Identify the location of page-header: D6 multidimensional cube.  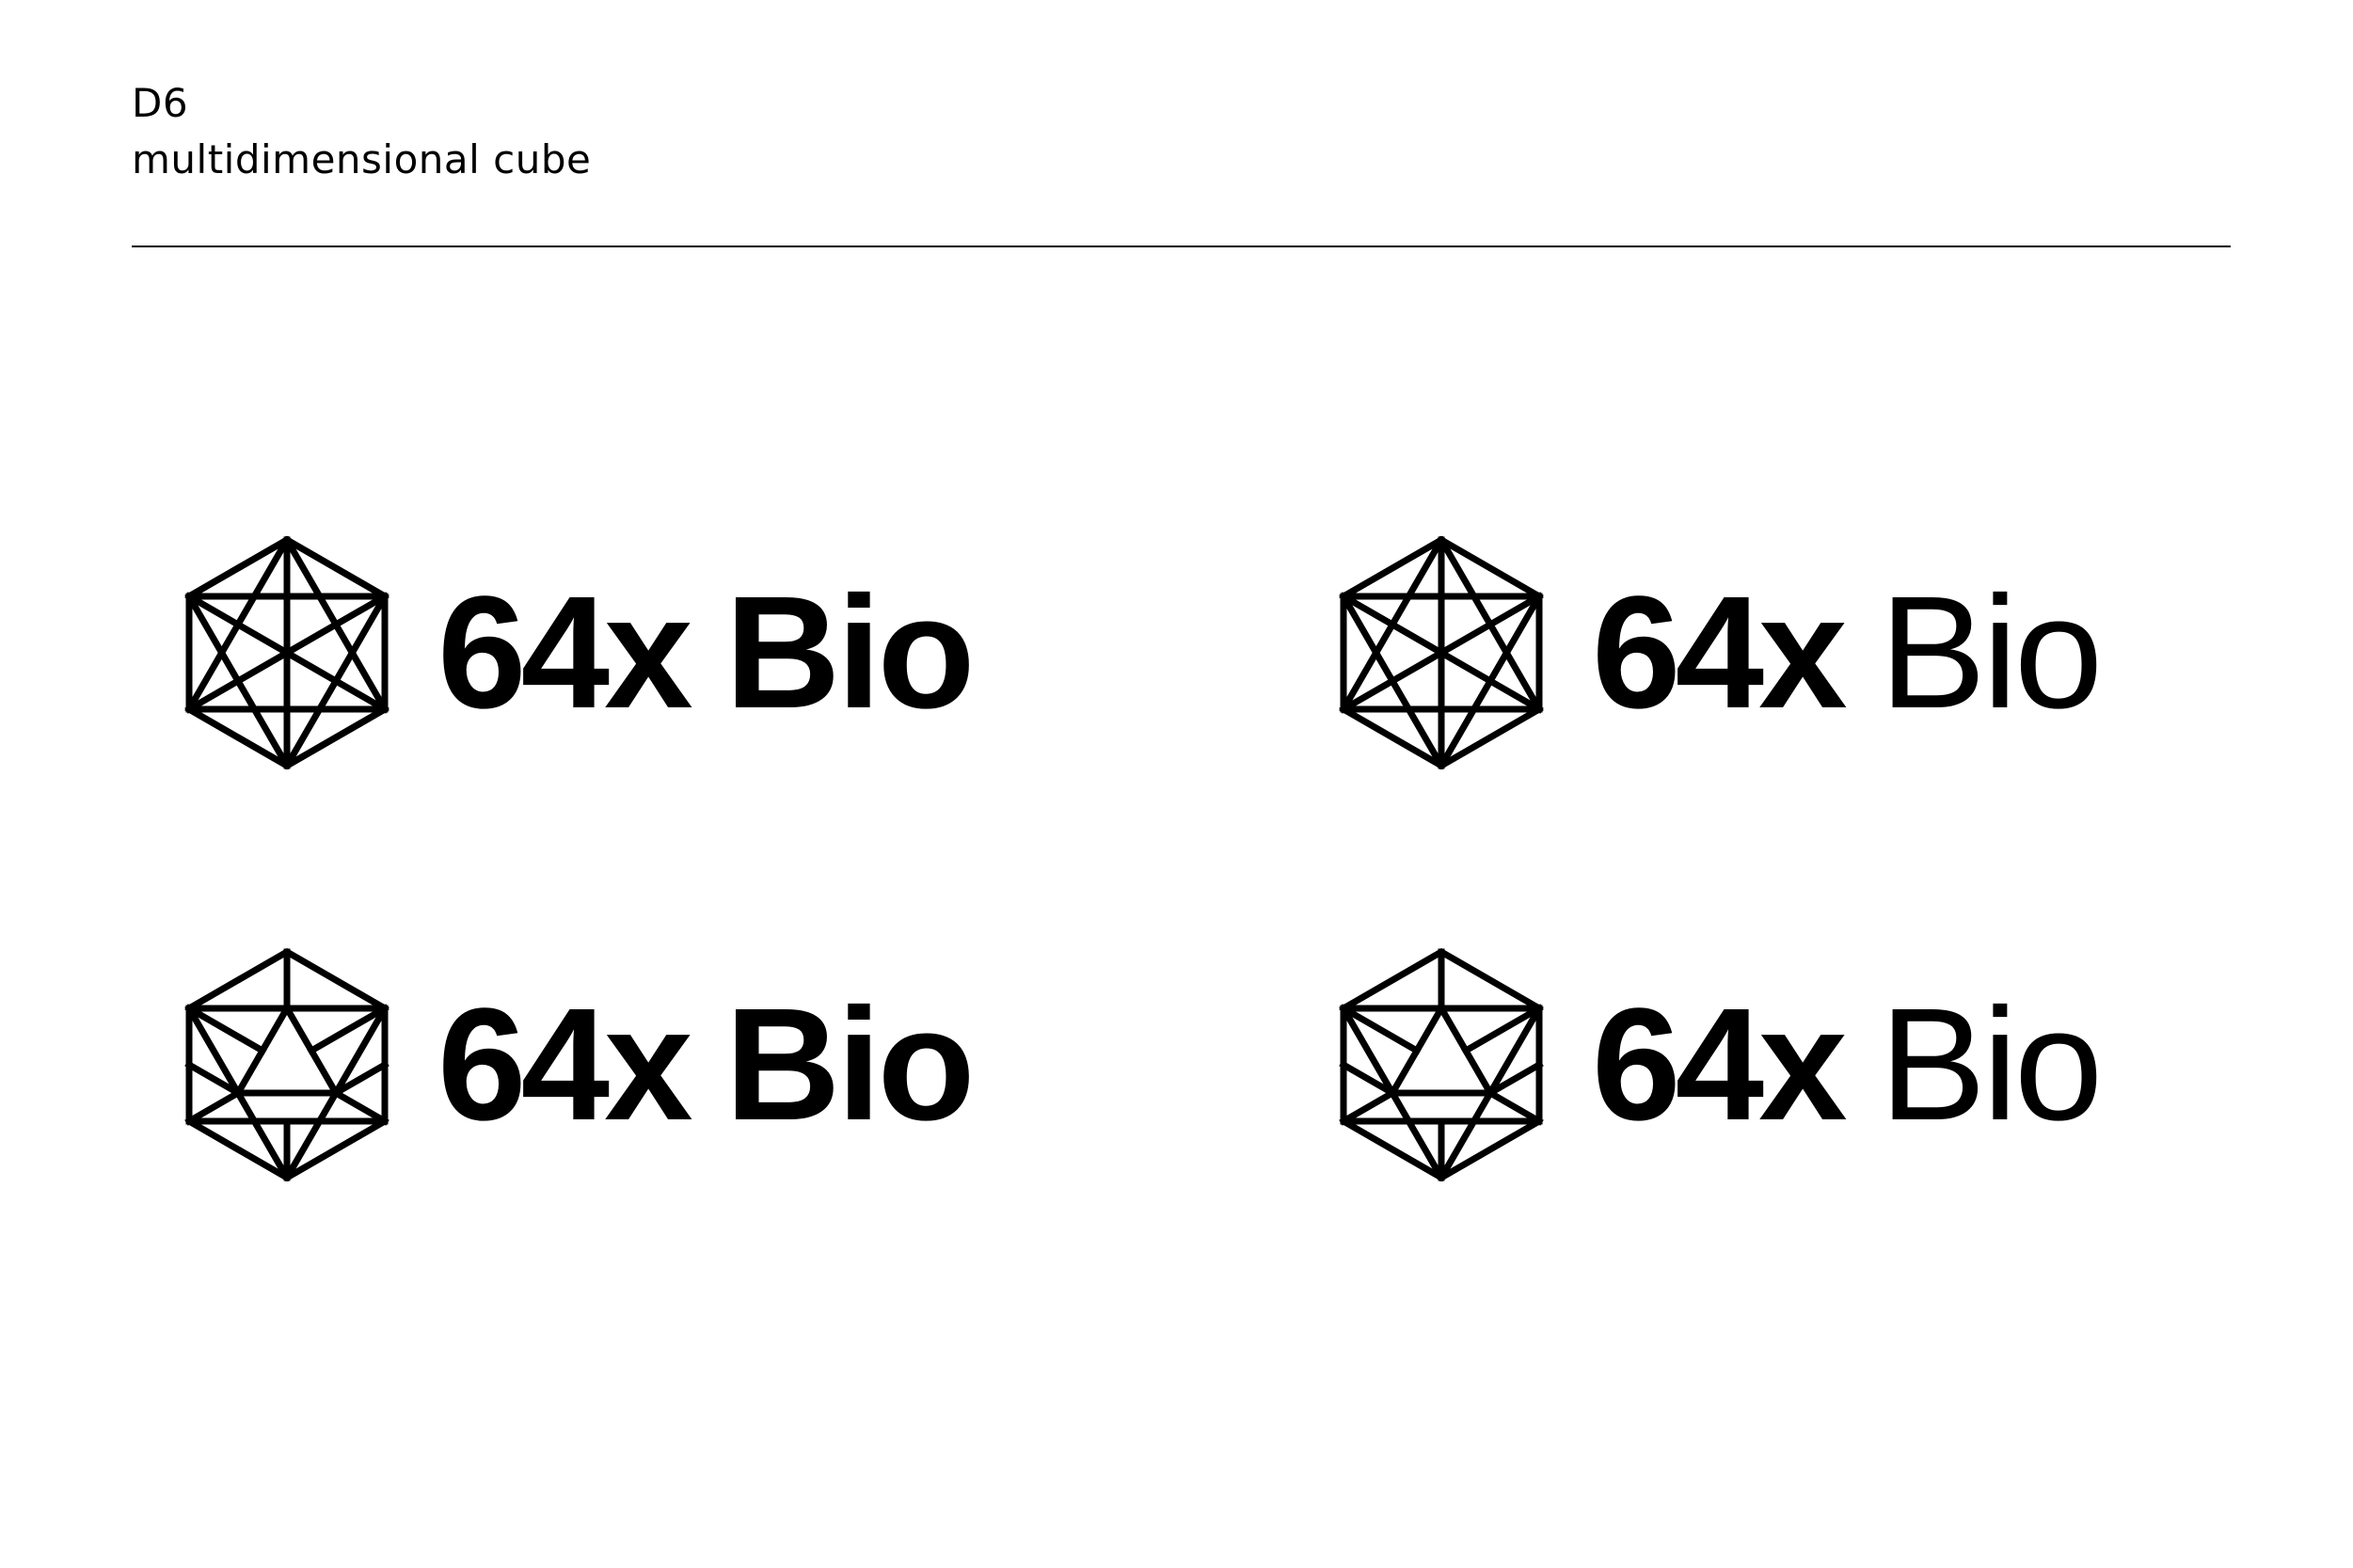
(361, 131).